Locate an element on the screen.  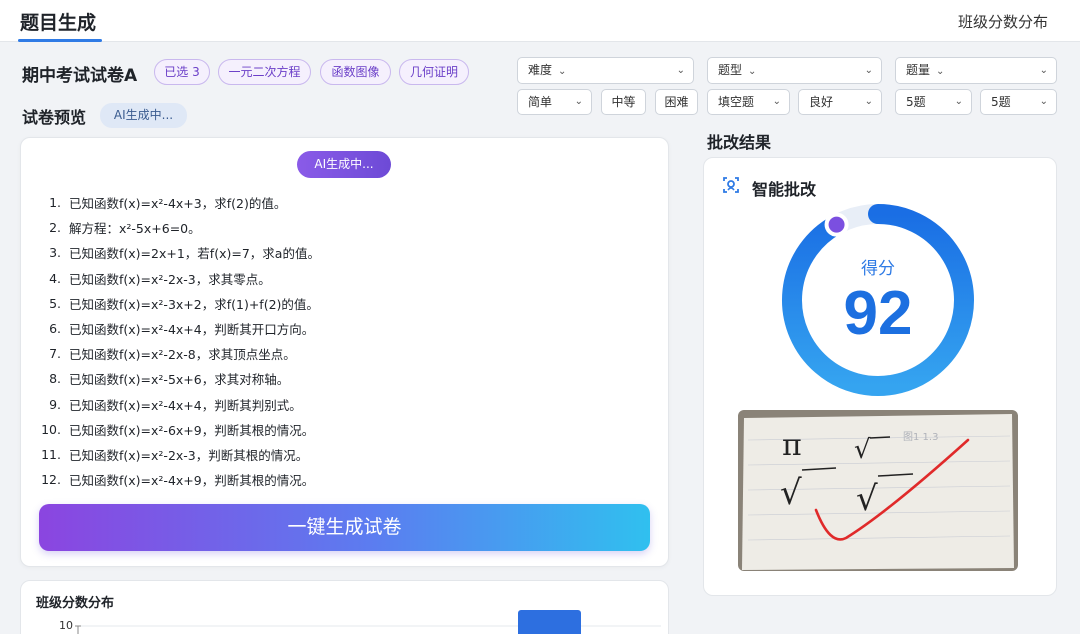
question-item: 4. 已知函数f(x)=x²-2x-3，求其零点。 is located at coordinates (339, 278).